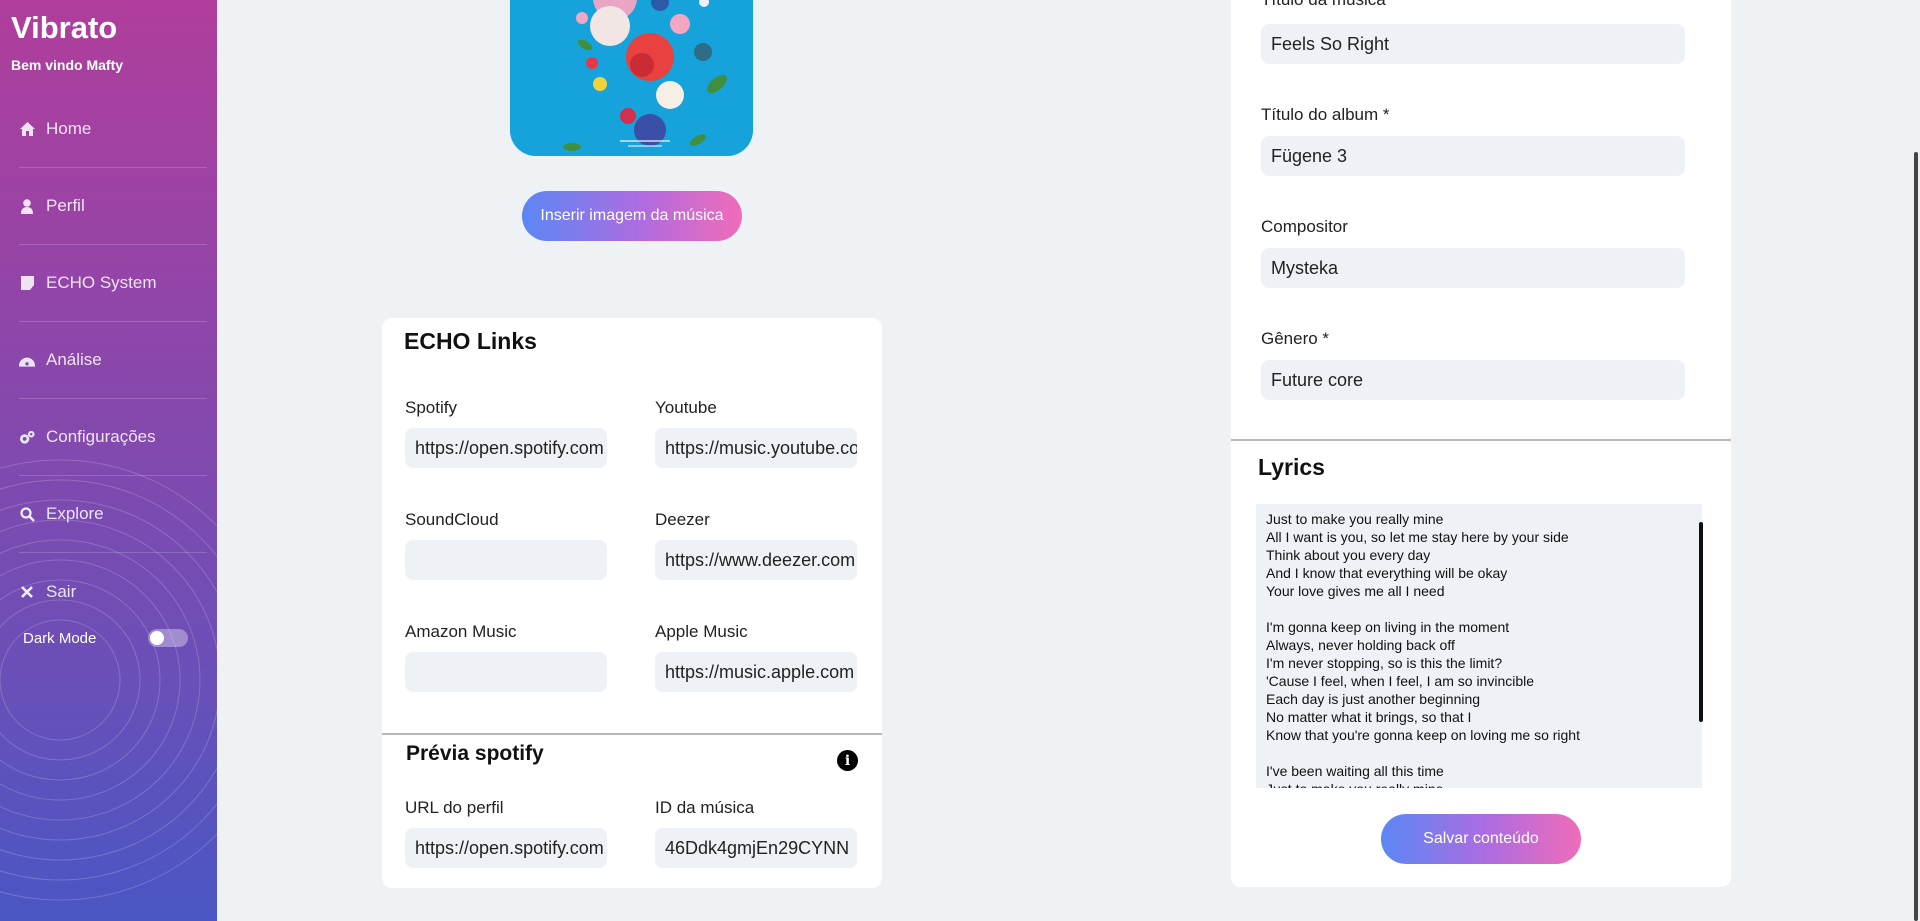  I want to click on deezer-label: Deezer, so click(682, 519).